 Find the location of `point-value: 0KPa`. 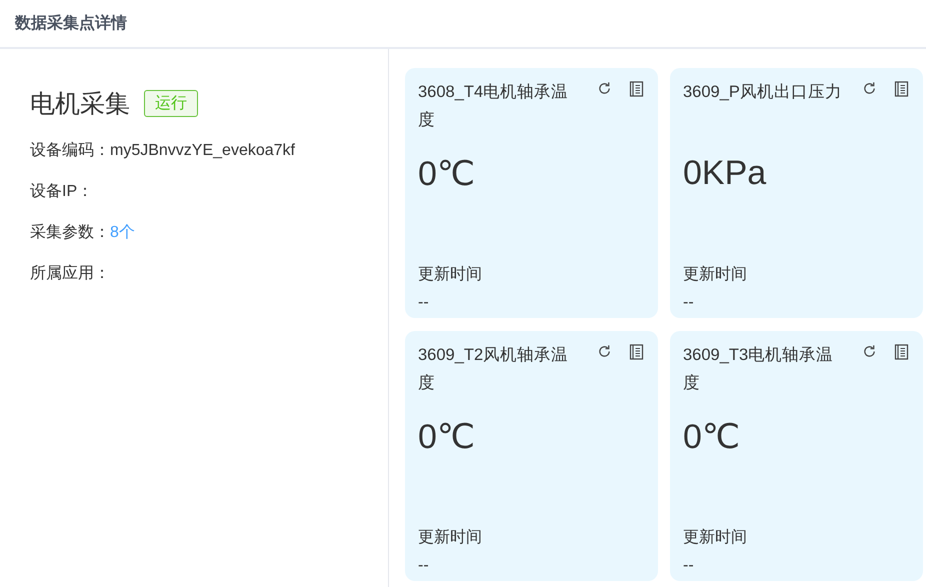

point-value: 0KPa is located at coordinates (725, 174).